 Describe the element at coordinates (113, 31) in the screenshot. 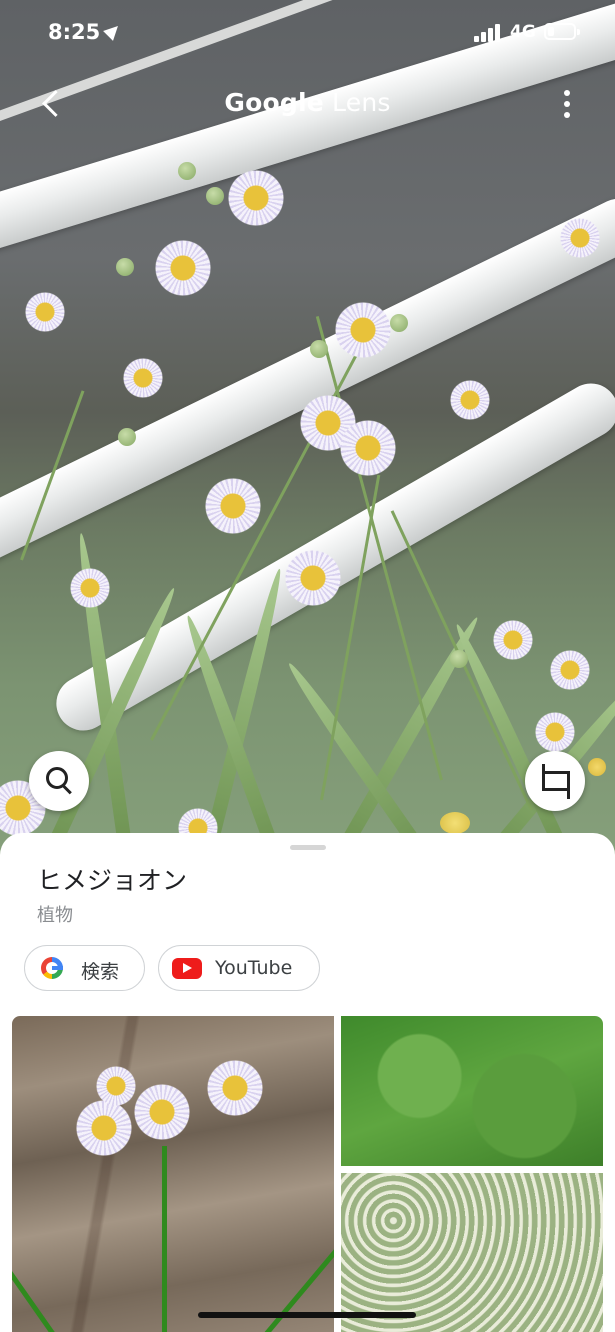

I see `location-arrow-icon` at that location.